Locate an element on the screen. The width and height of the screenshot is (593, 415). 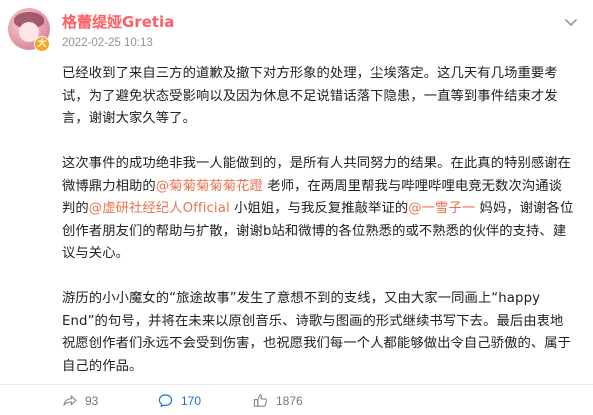
action-bar: 93 170 1876 is located at coordinates (296, 400).